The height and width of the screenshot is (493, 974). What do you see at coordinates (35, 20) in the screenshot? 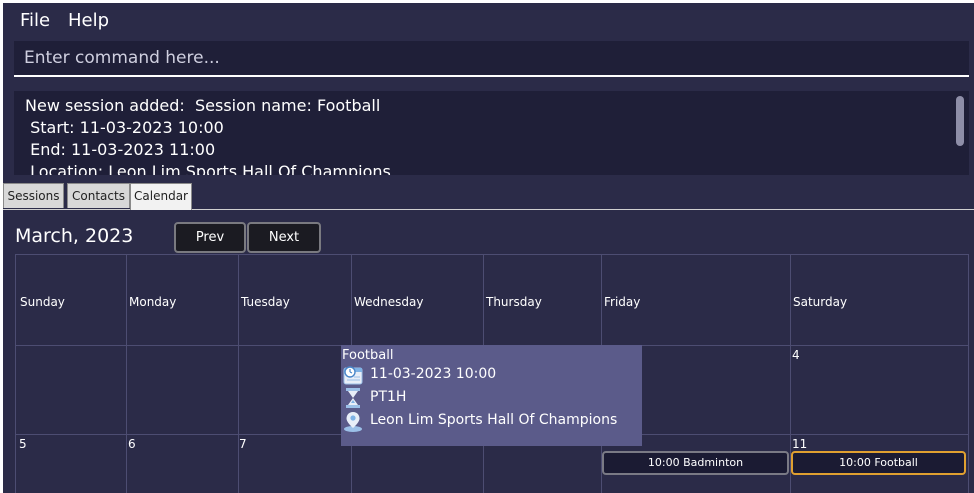
I see `menu-file: File` at bounding box center [35, 20].